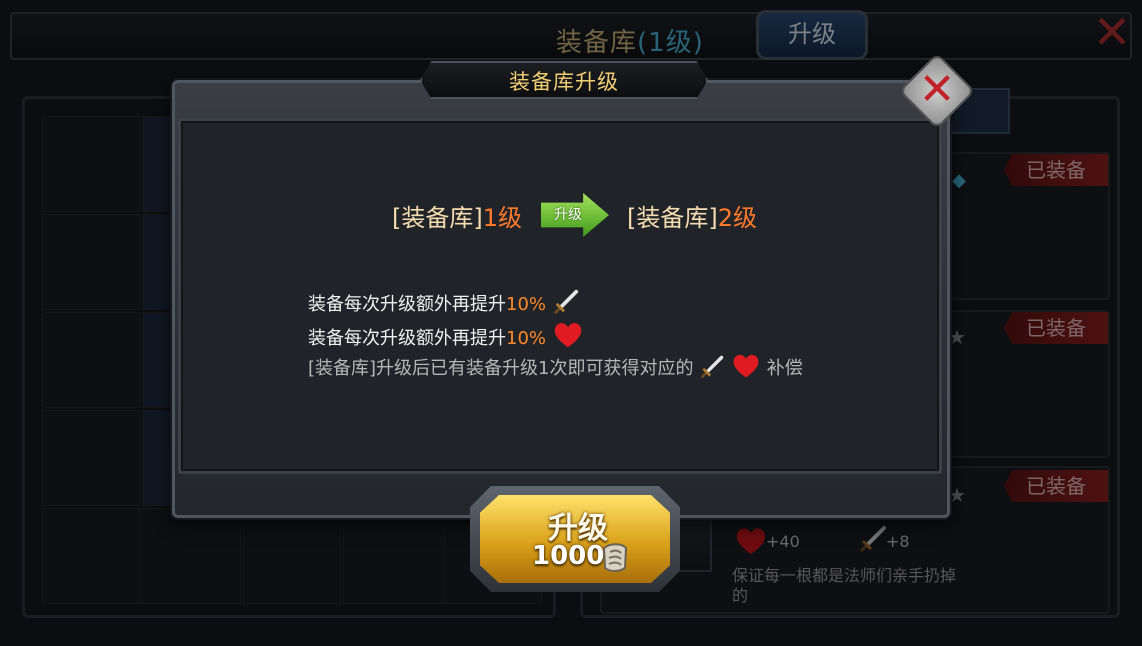 The width and height of the screenshot is (1142, 646). I want to click on next-level: [装备库]2级, so click(692, 215).